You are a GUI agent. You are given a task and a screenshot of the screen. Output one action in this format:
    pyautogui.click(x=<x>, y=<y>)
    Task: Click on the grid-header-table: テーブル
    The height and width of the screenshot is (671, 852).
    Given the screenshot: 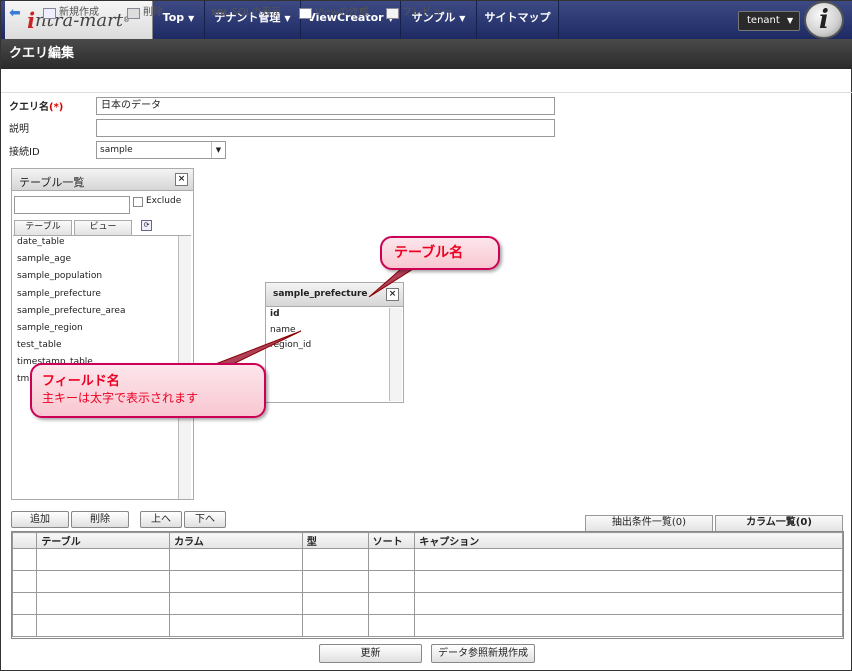 What is the action you would take?
    pyautogui.click(x=103, y=540)
    